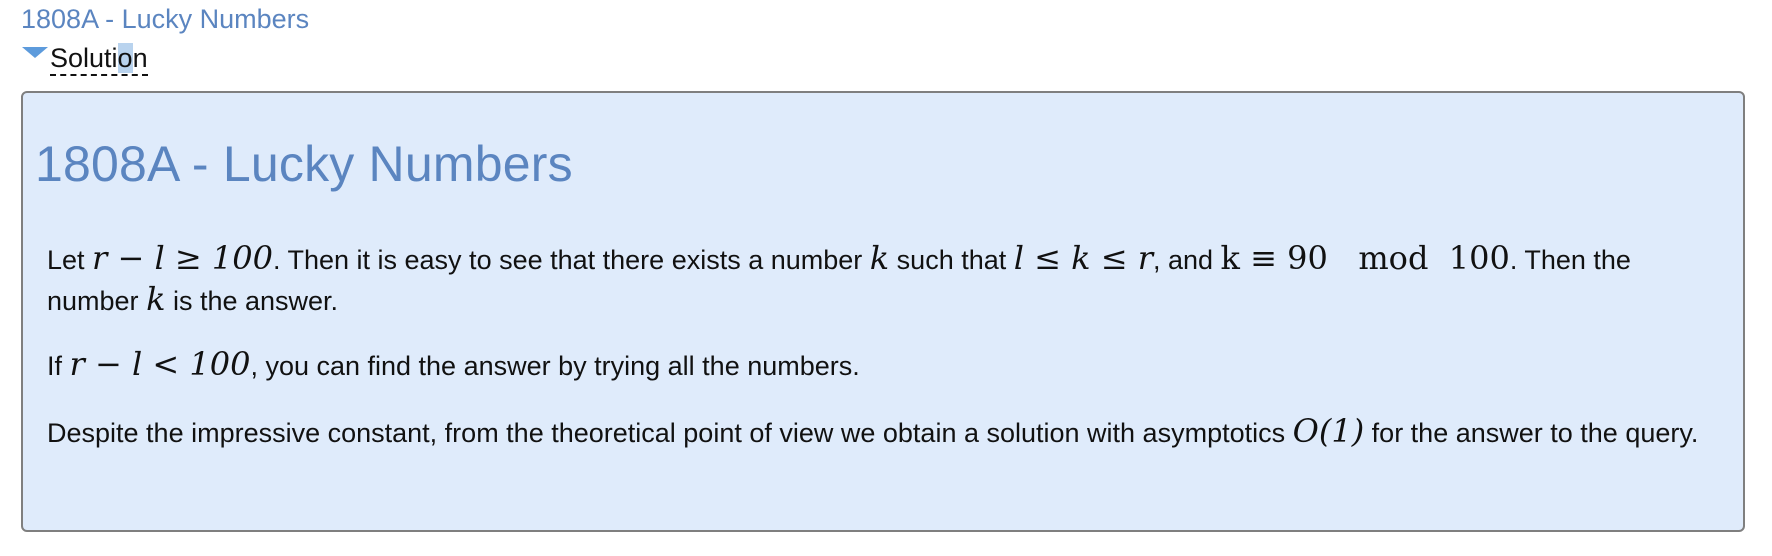  I want to click on text-selection-highlight: o, so click(125, 58).